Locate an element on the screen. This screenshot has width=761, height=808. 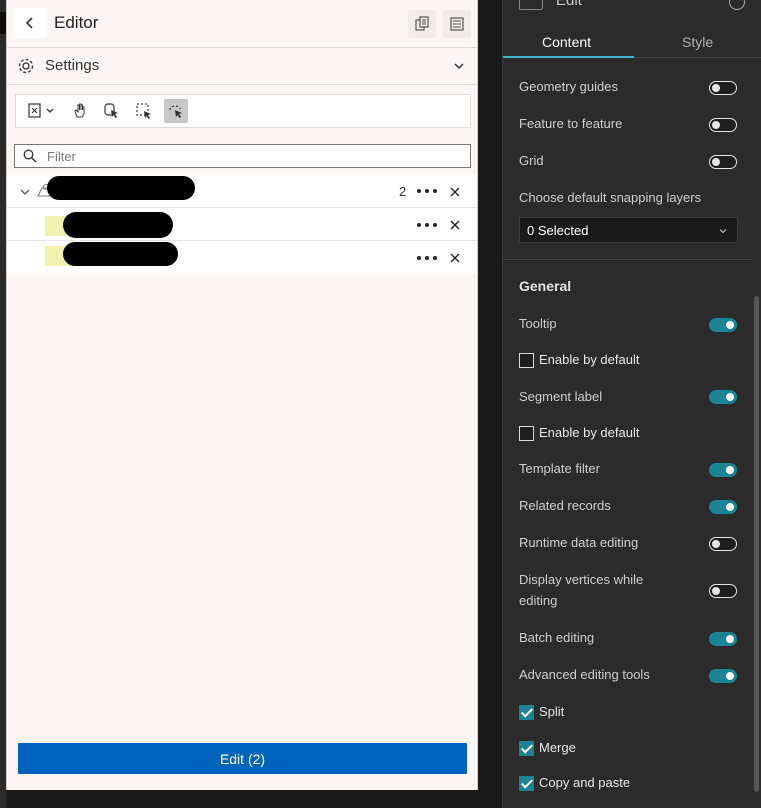
create-features-dropdown is located at coordinates (42, 111).